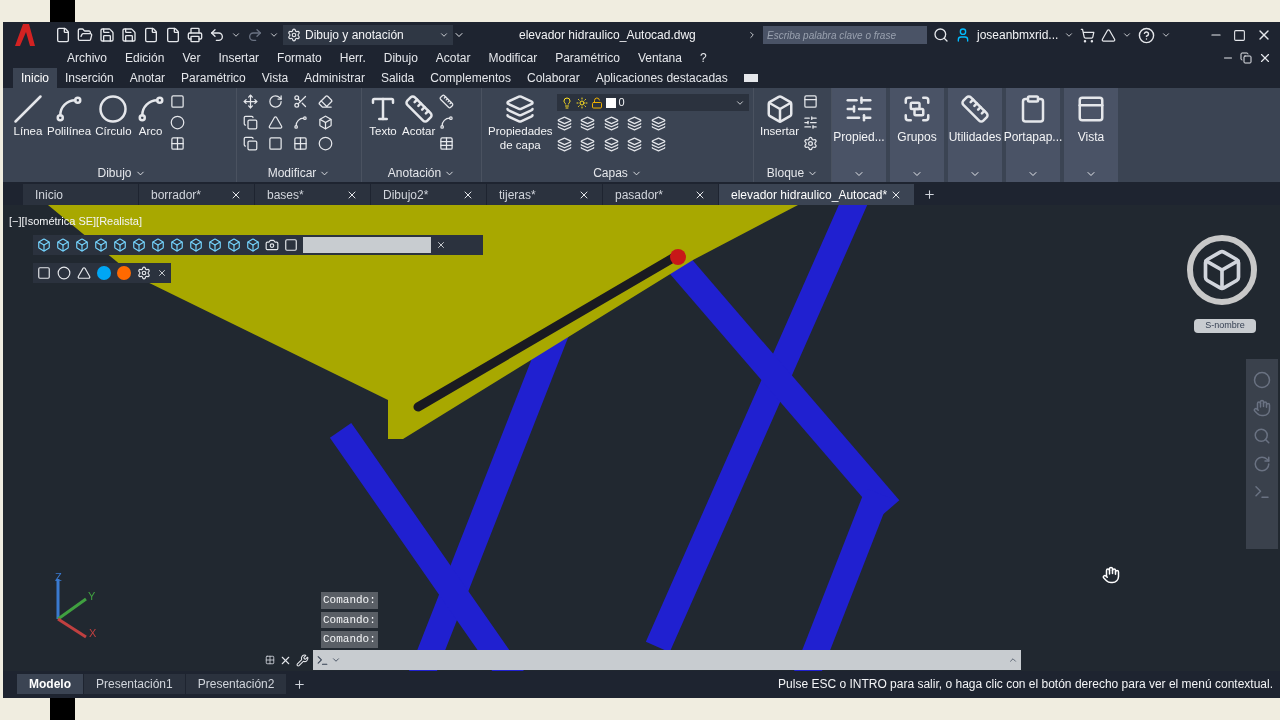 The width and height of the screenshot is (1280, 720). I want to click on layout-tab: Modelo, so click(50, 684).